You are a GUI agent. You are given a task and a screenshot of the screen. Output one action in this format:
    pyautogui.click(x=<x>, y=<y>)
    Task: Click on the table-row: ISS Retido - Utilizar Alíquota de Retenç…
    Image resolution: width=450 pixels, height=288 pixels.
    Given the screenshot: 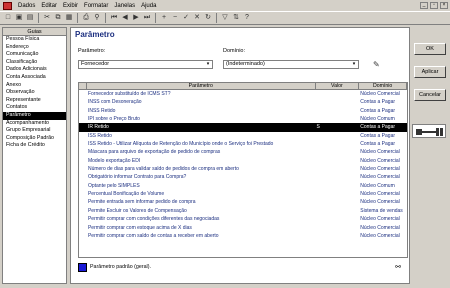 What is the action you would take?
    pyautogui.click(x=243, y=144)
    